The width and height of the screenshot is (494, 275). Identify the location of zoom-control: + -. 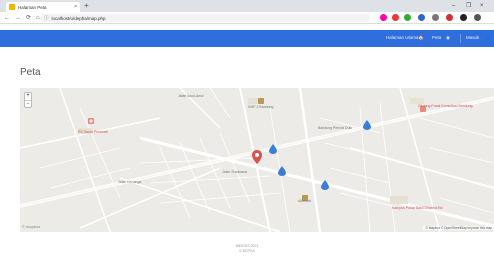
(28, 100).